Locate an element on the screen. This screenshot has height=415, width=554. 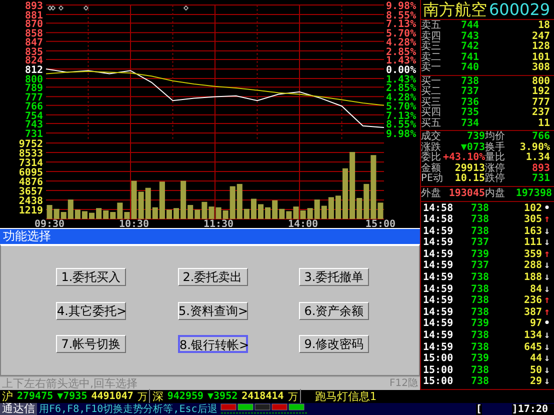
order-volume: 128 is located at coordinates (540, 47).